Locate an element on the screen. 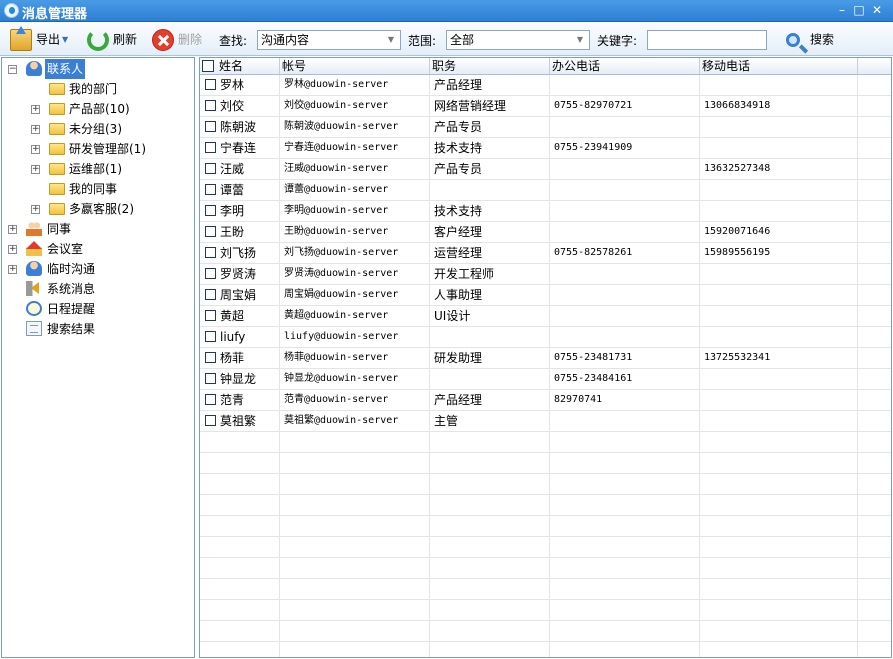 This screenshot has width=893, height=659. cell-account: 钟显龙@duowin-server is located at coordinates (355, 379).